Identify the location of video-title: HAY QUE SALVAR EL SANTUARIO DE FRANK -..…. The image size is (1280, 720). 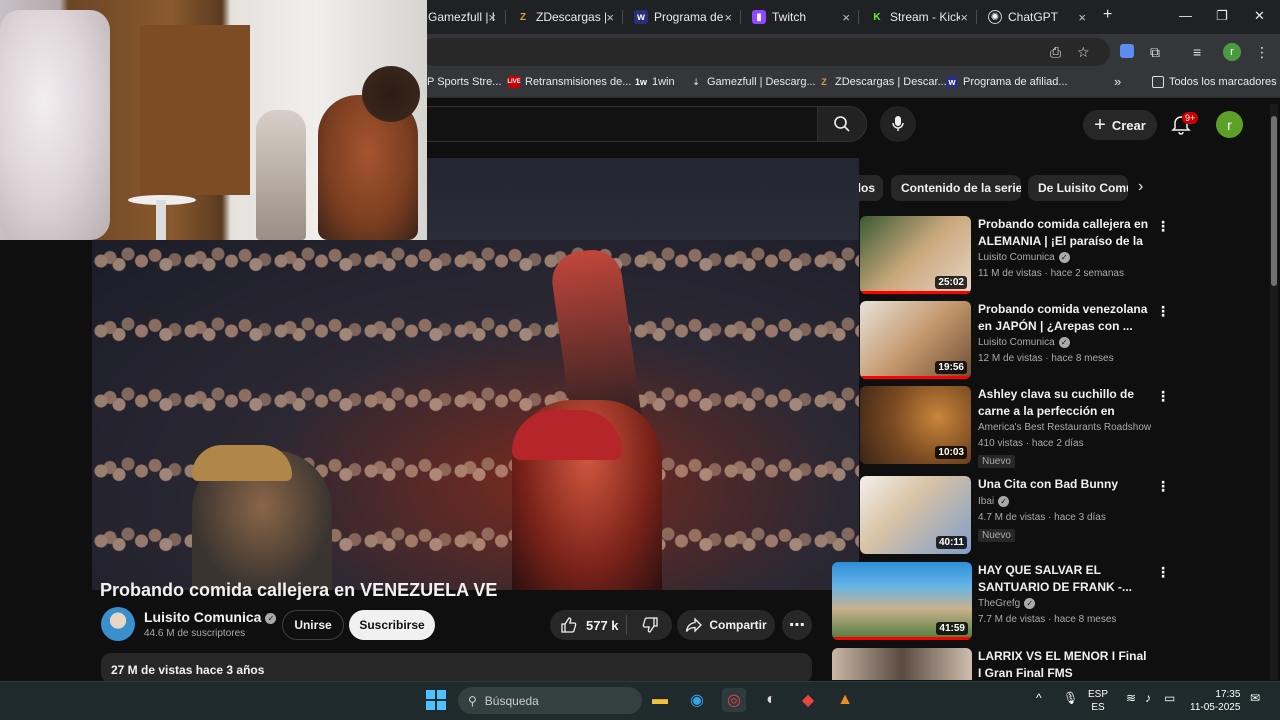
(1064, 579).